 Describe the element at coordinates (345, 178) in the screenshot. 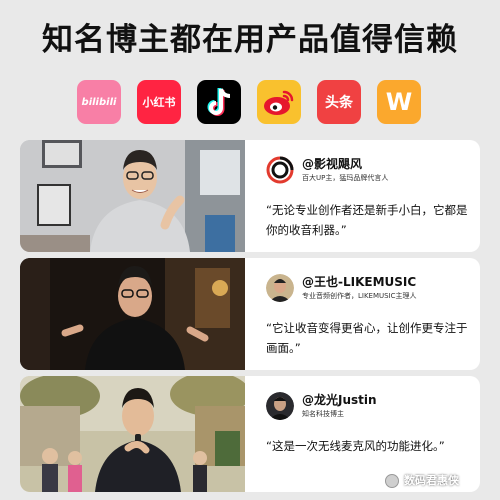

I see `creator-role: 百大UP主，猛玛品牌代言人` at that location.